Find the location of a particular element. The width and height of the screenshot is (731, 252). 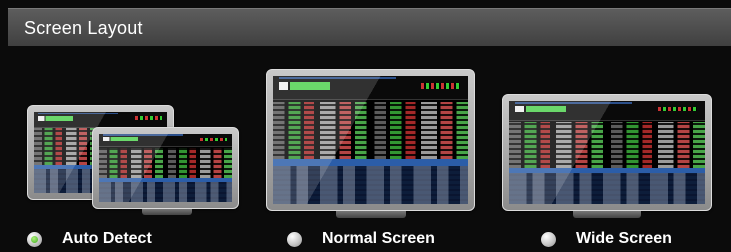

monitor-normal-front is located at coordinates (165, 168).